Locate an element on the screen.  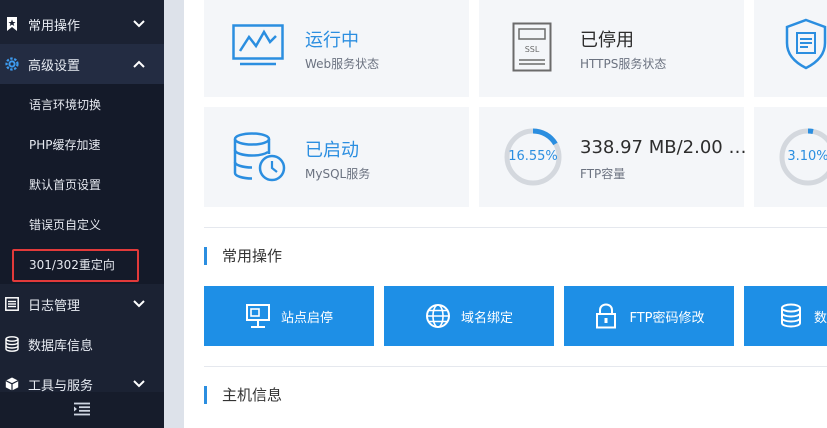
bookmark-icon is located at coordinates (12, 24).